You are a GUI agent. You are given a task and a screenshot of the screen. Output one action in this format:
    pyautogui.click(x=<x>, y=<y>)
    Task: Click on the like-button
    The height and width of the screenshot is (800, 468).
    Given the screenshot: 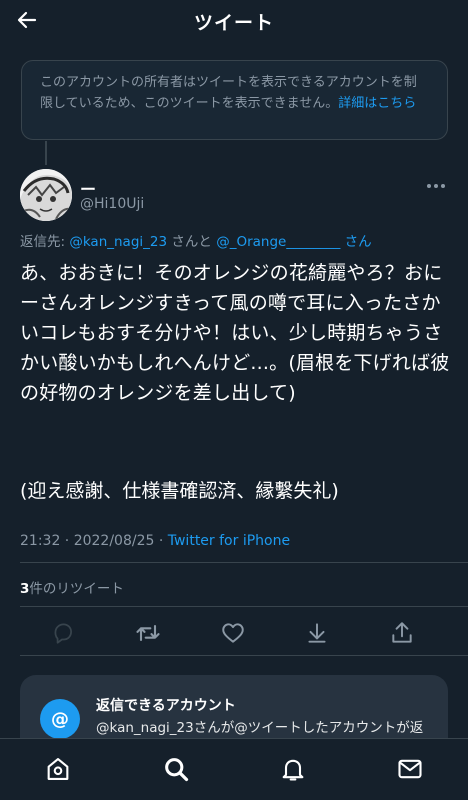 What is the action you would take?
    pyautogui.click(x=233, y=633)
    